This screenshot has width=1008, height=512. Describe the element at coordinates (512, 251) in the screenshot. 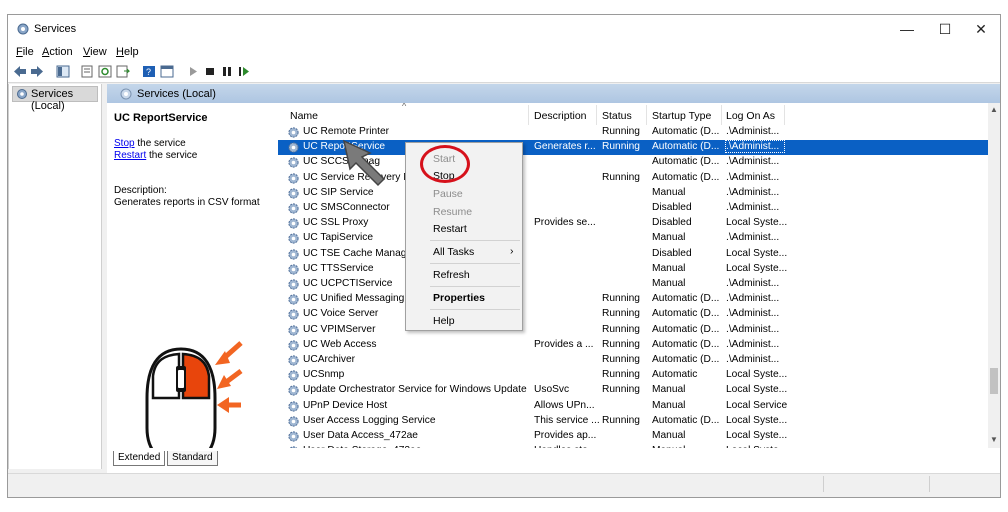

I see `submenu-arrow-icon: ›` at that location.